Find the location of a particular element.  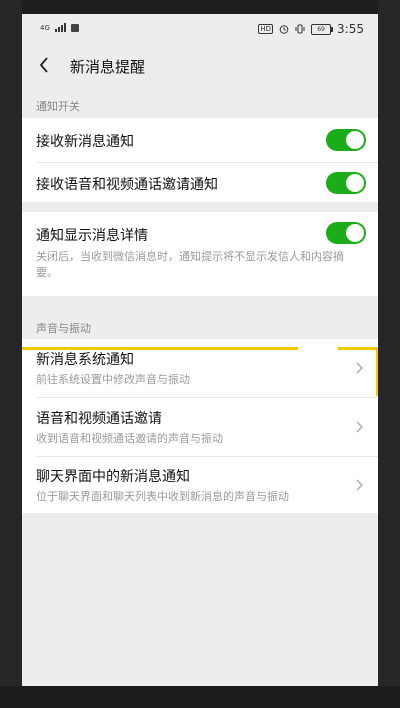

receive-new-message-row: 接收新消息通知 is located at coordinates (200, 140).